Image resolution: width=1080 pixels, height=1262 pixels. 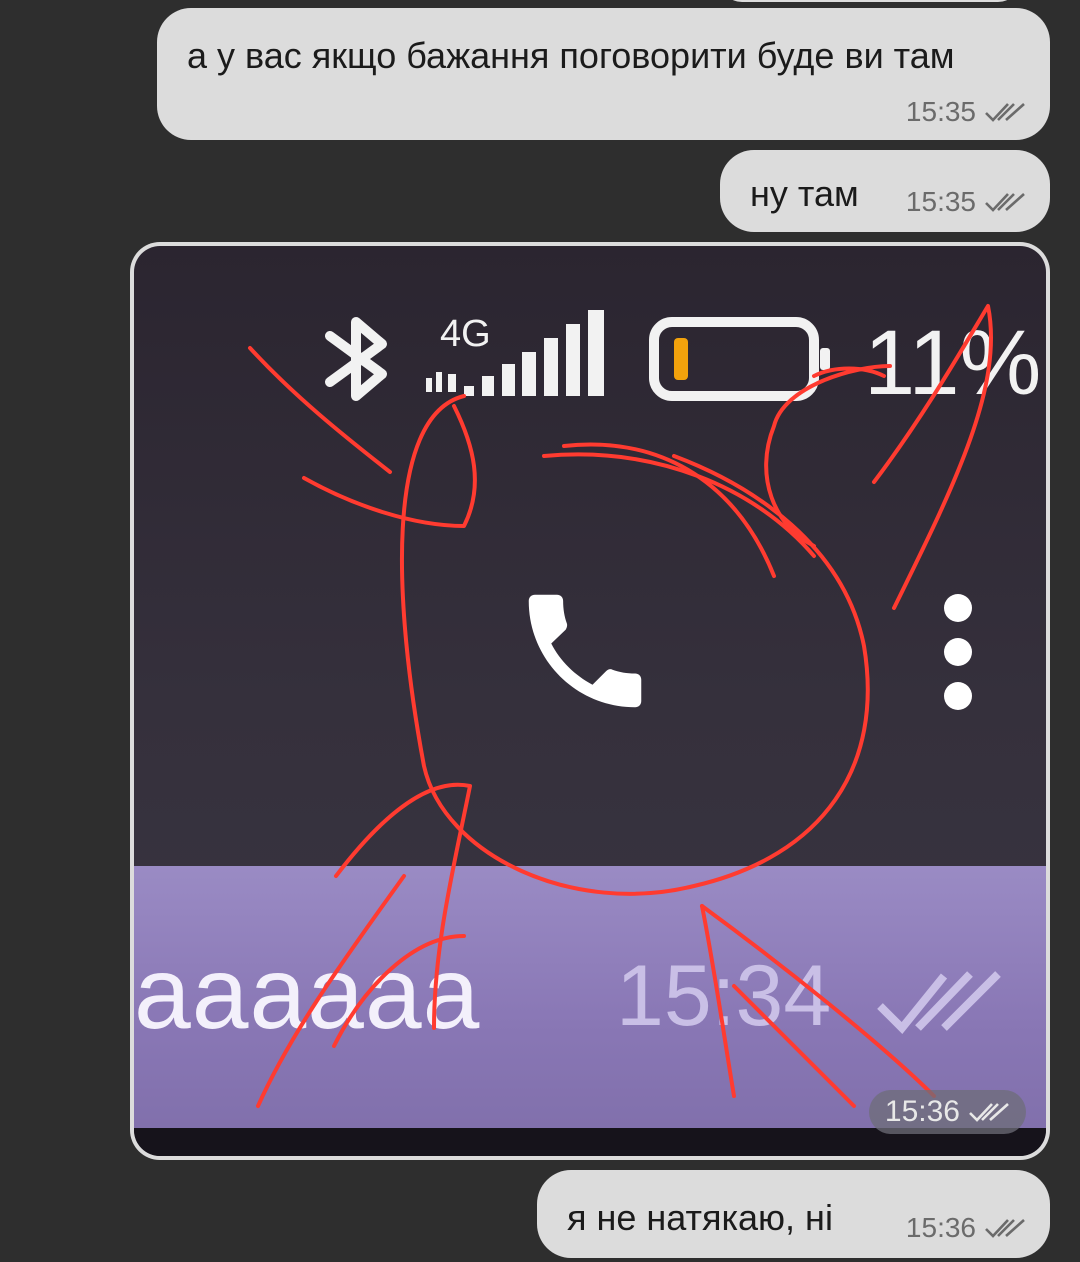 I want to click on photo-meta: 15:36, so click(x=947, y=1112).